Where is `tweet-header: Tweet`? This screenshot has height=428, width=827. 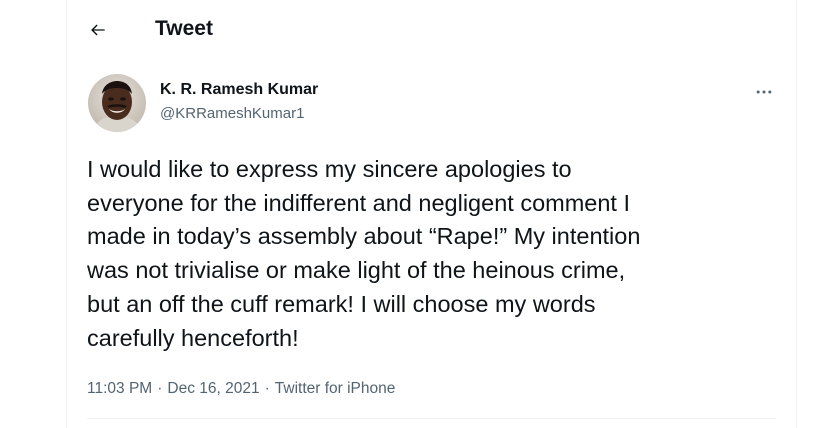
tweet-header: Tweet is located at coordinates (431, 29).